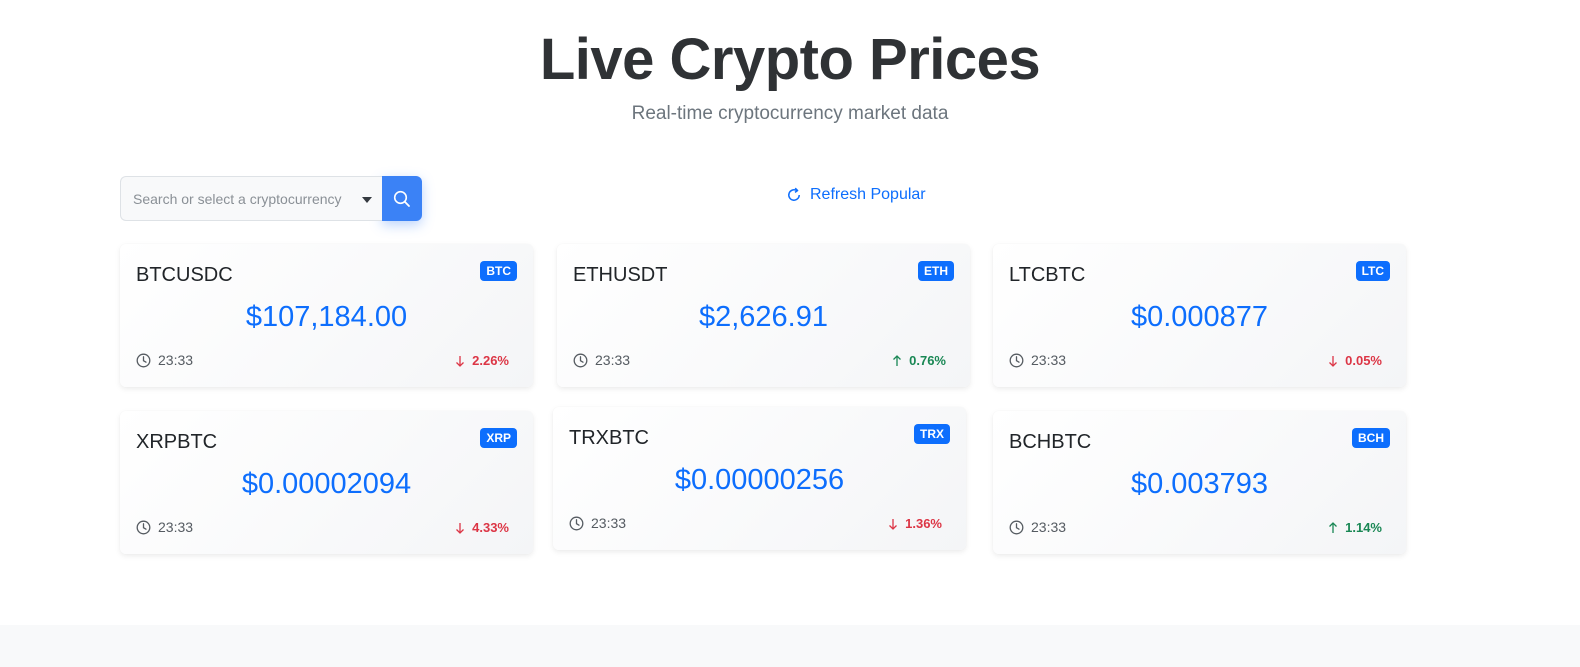 This screenshot has width=1580, height=667. I want to click on card-price: $0.000877, so click(1199, 317).